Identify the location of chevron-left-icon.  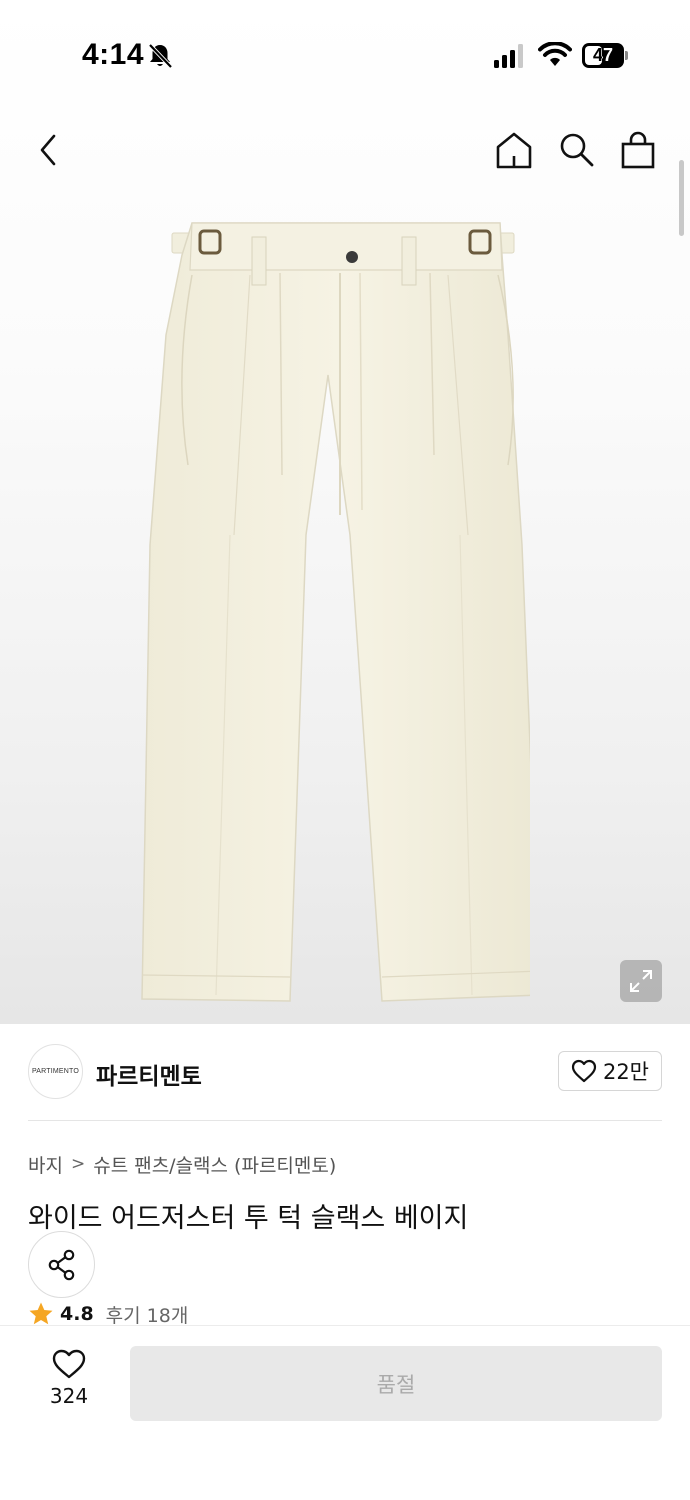
(48, 150).